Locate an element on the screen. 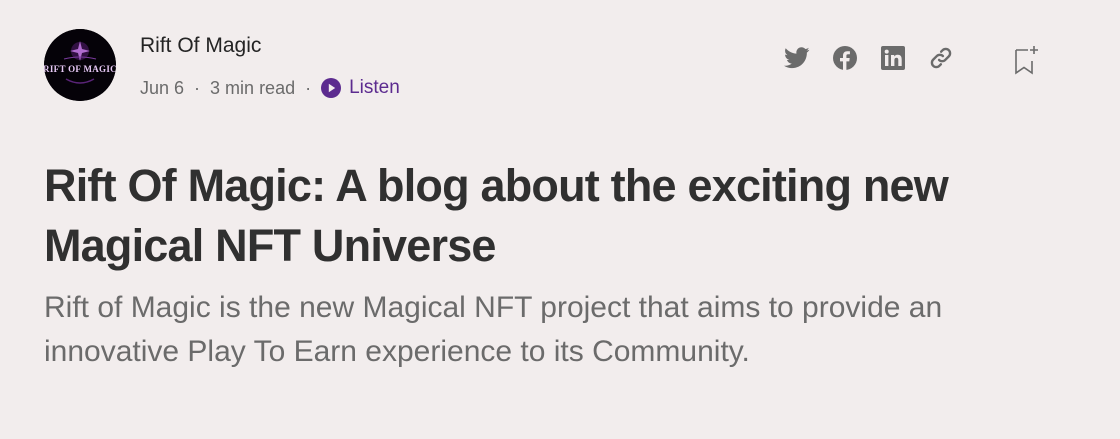 This screenshot has width=1120, height=439. link-icon is located at coordinates (941, 58).